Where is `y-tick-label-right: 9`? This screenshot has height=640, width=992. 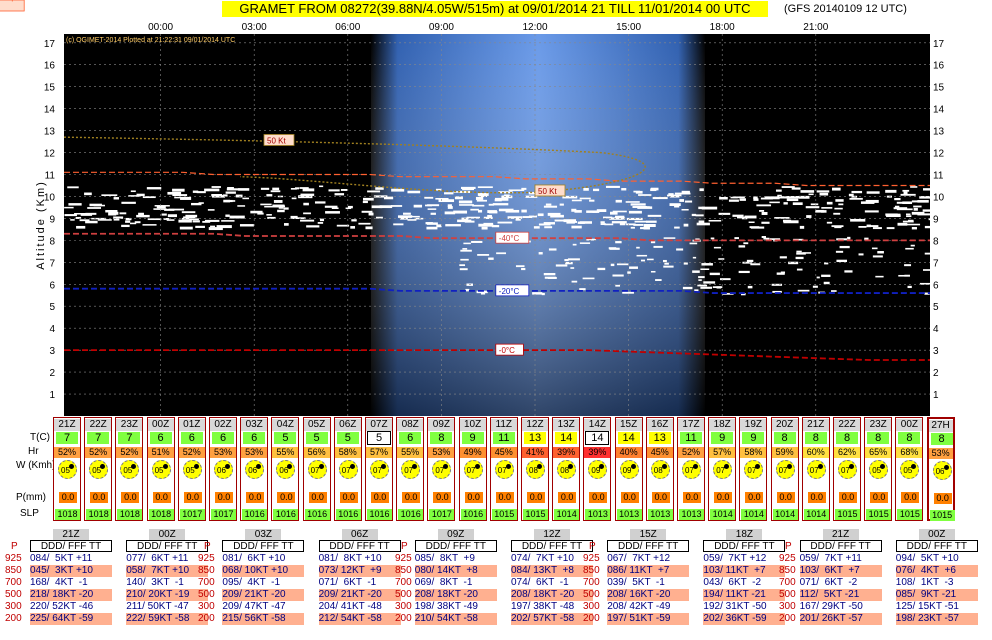
y-tick-label-right: 9 is located at coordinates (936, 219).